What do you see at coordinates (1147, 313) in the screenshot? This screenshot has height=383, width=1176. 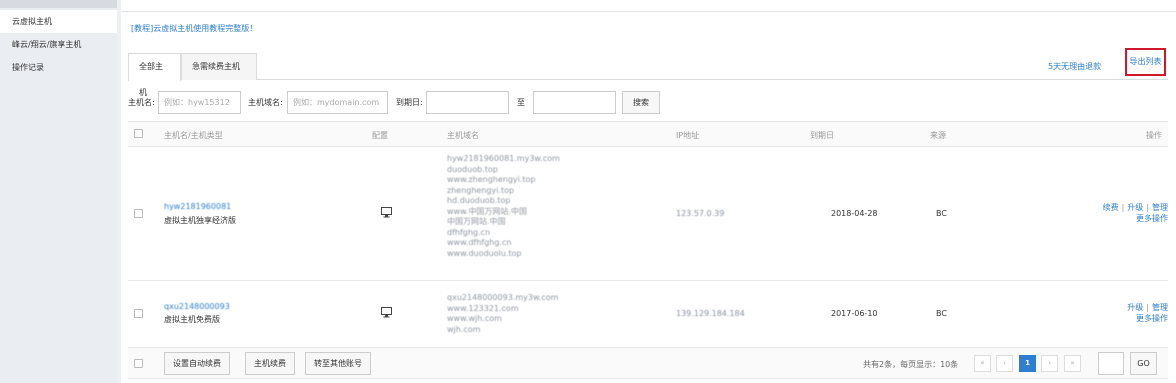 I see `row-actions: 升级 | 管理 更多操作` at bounding box center [1147, 313].